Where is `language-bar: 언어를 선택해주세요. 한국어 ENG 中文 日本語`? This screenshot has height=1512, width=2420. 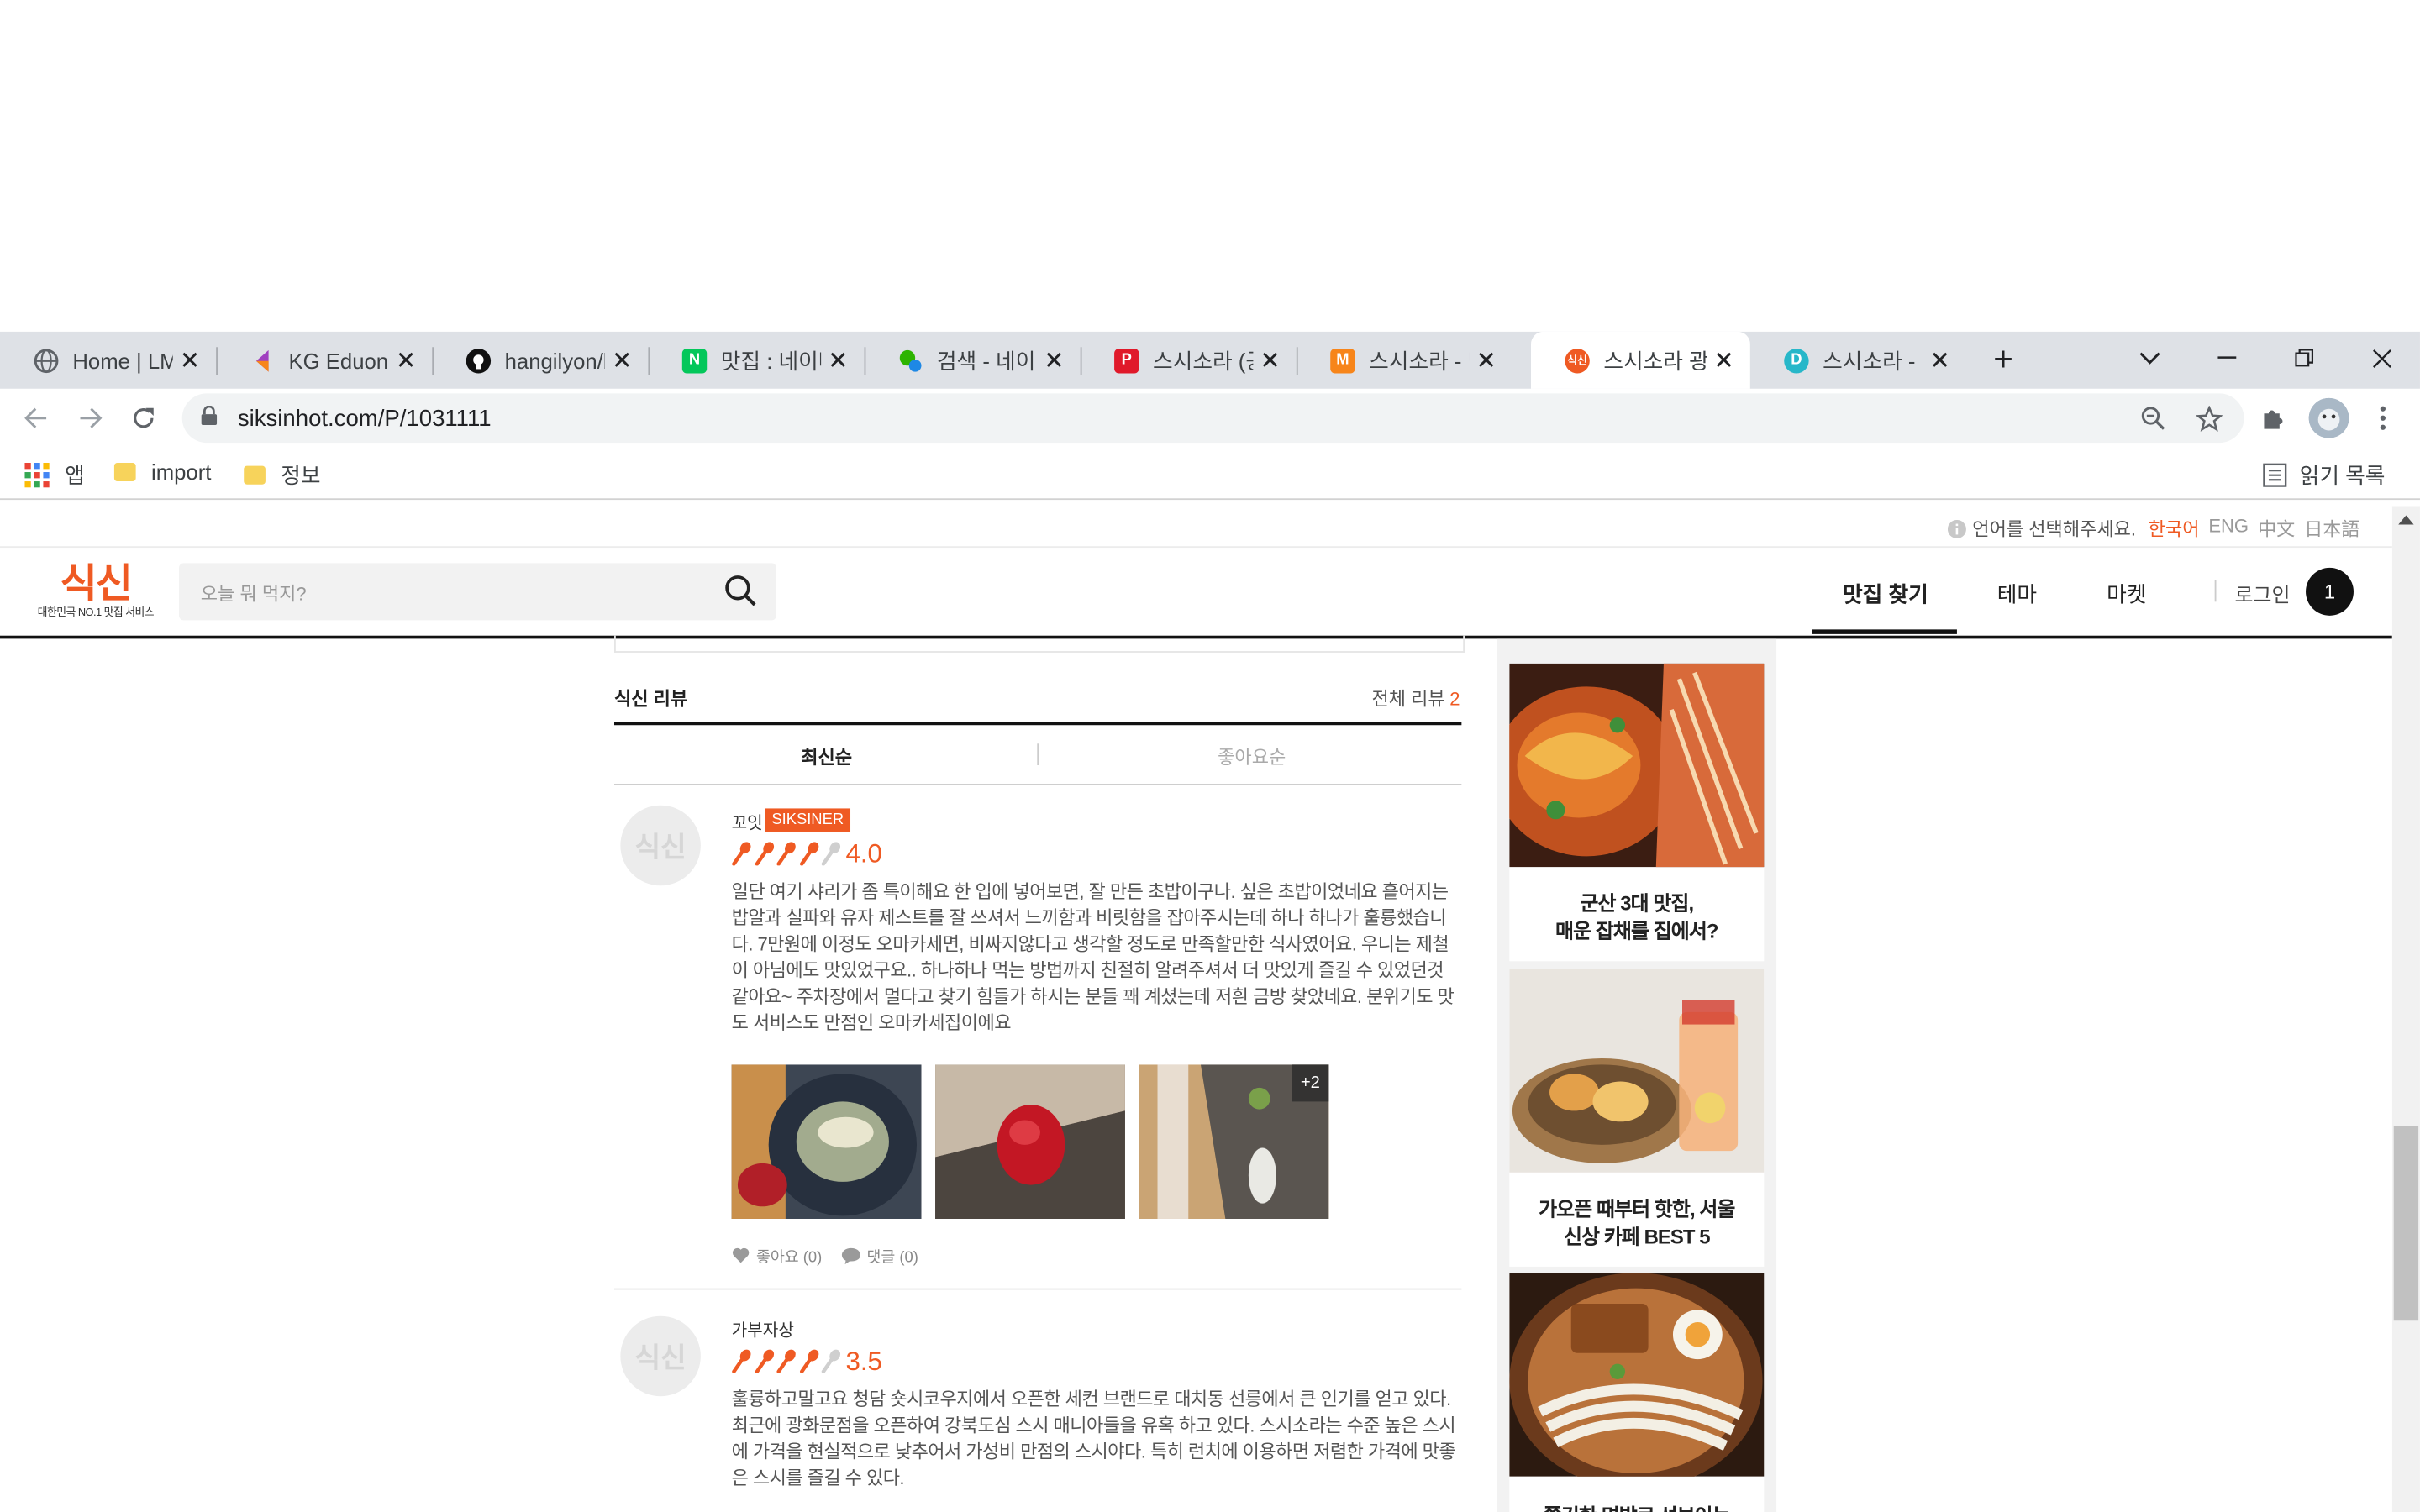 language-bar: 언어를 선택해주세요. 한국어 ENG 中文 日本語 is located at coordinates (1196, 527).